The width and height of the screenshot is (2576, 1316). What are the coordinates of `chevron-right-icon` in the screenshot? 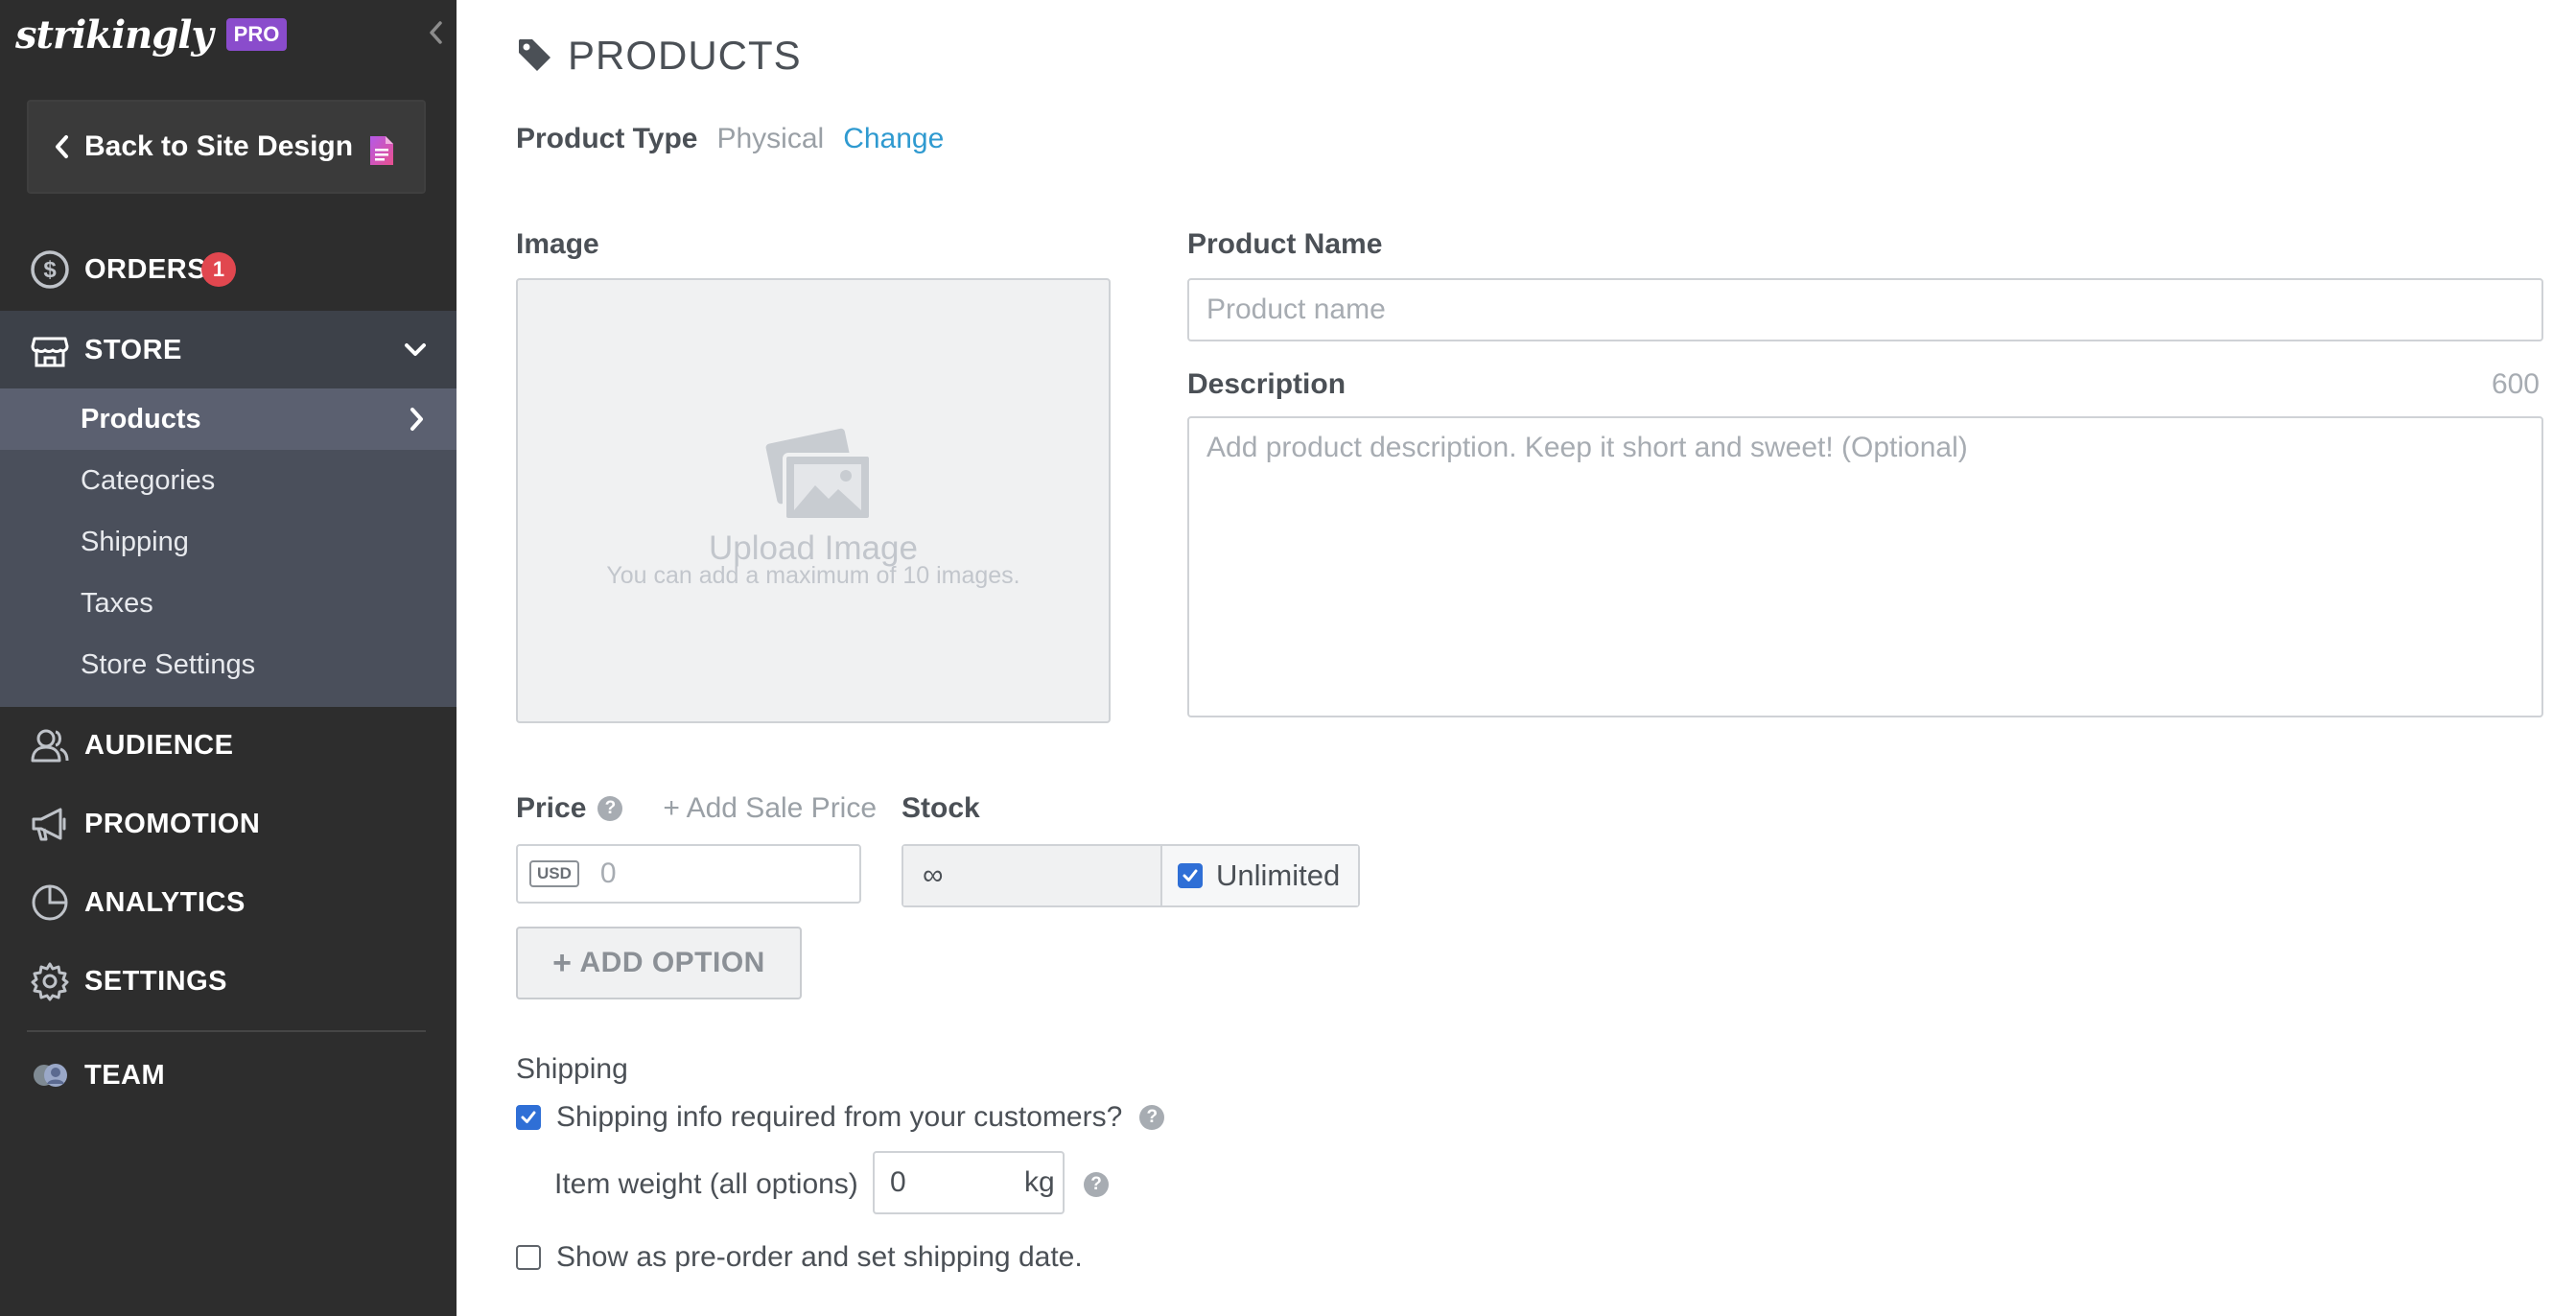 It's located at (416, 419).